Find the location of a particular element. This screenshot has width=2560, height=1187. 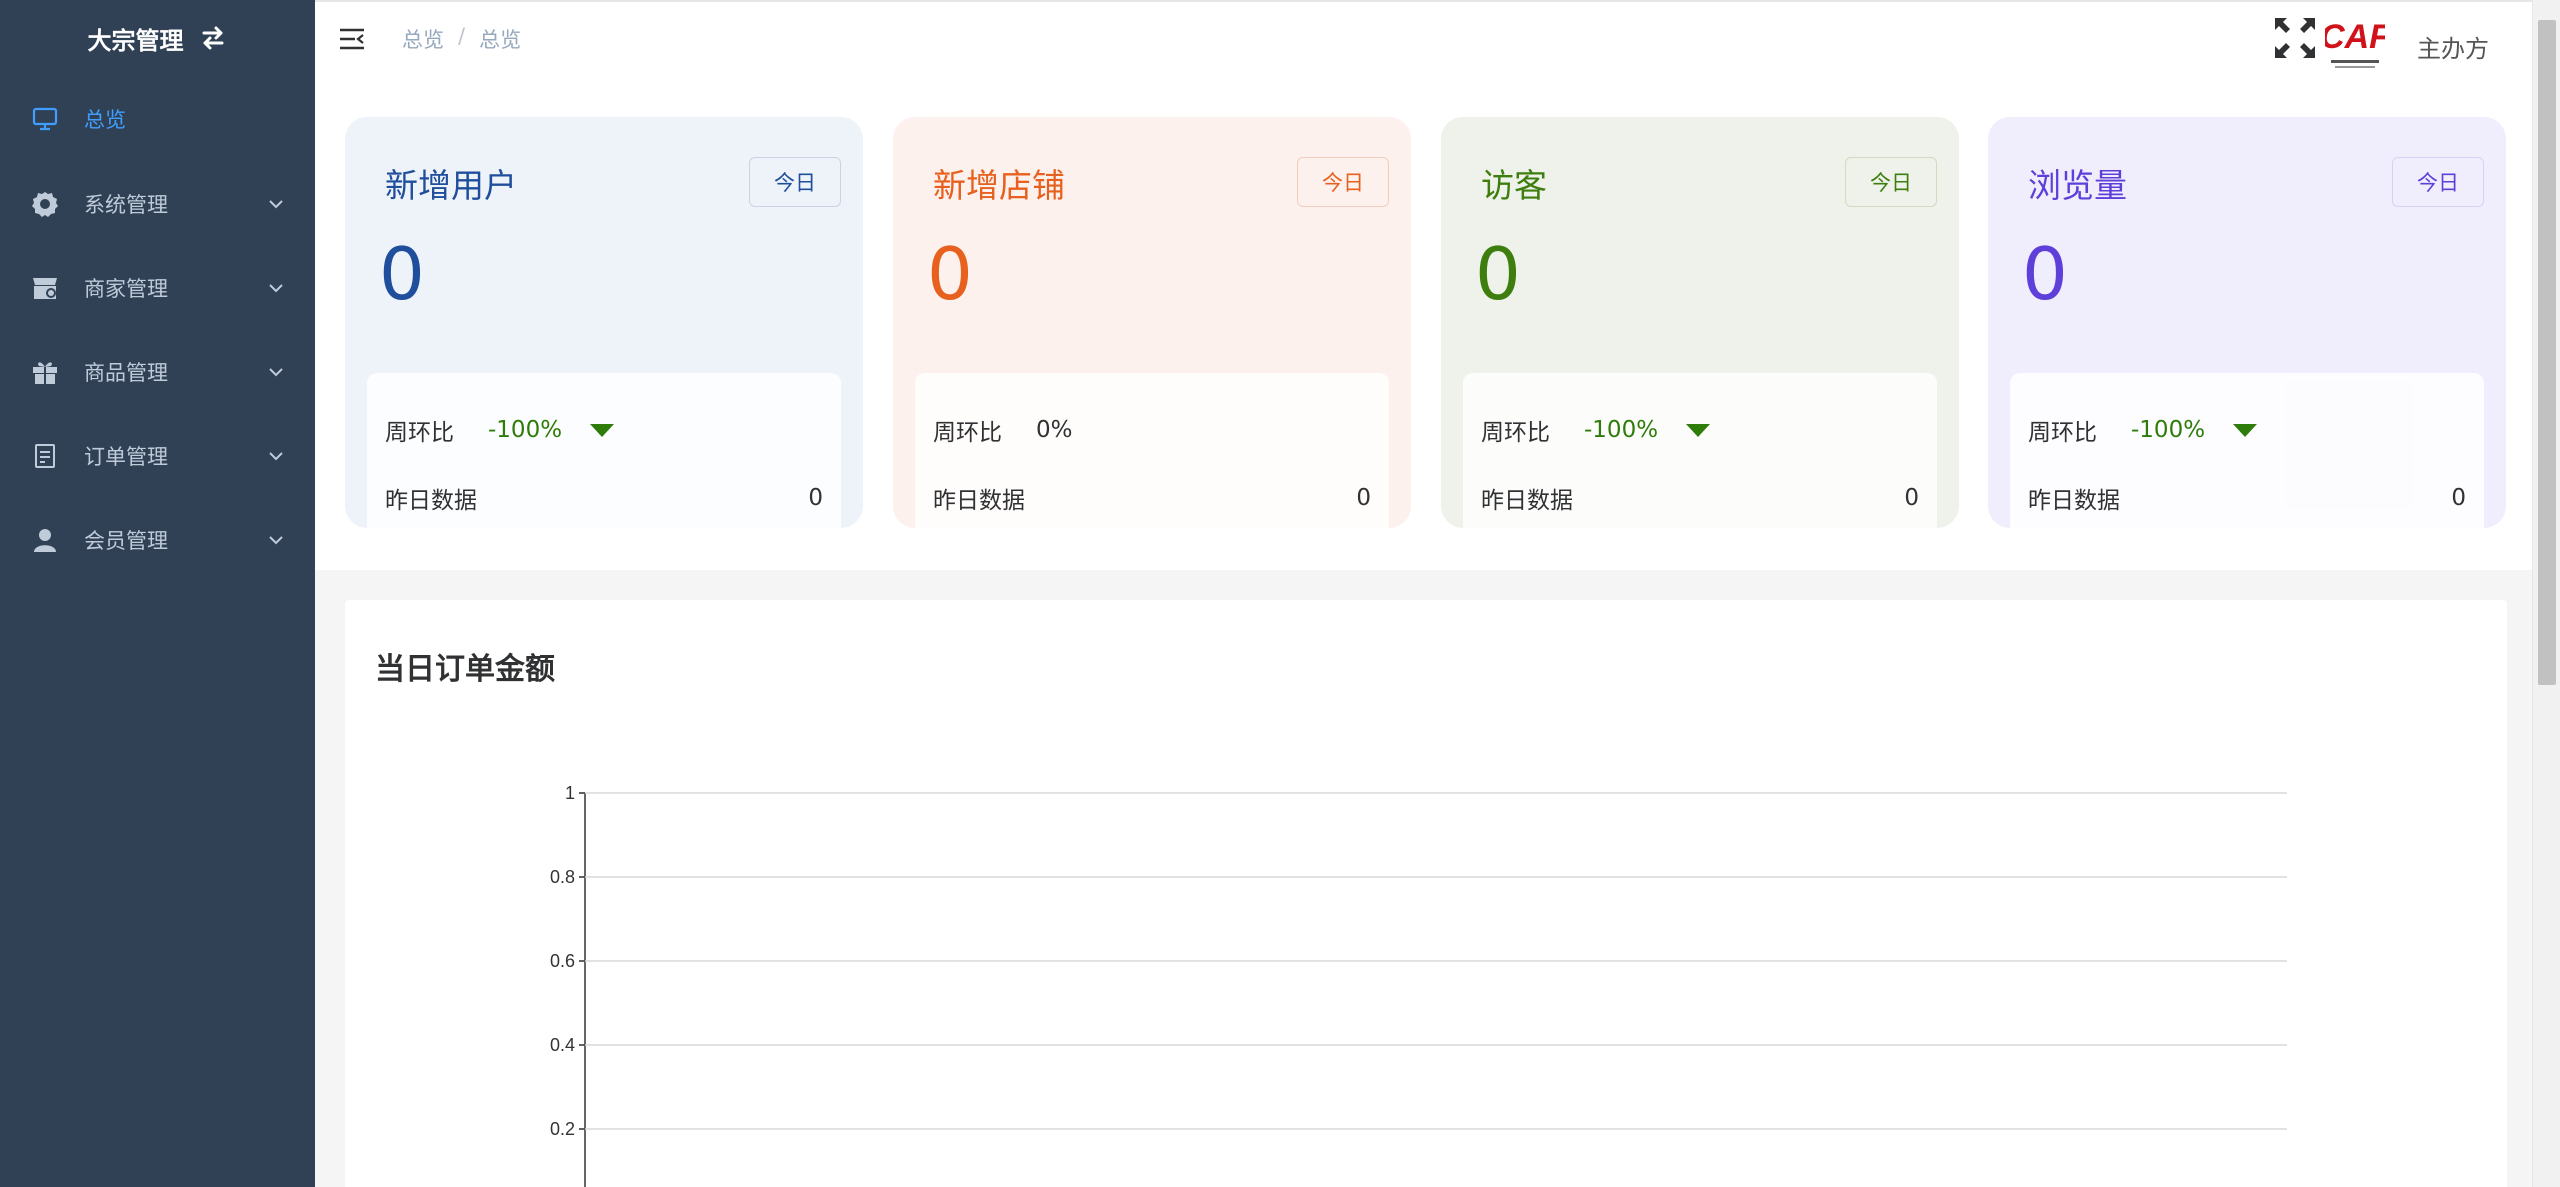

sidebar-item-merchant: 商家管理 is located at coordinates (157, 288).